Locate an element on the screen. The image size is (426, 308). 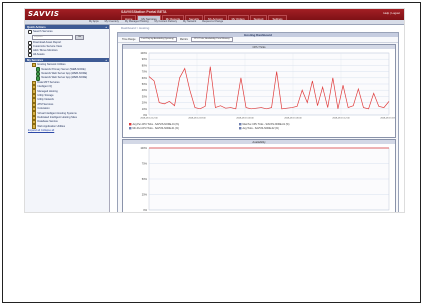
tree-item-label: Utility Network is located at coordinates (45, 100).